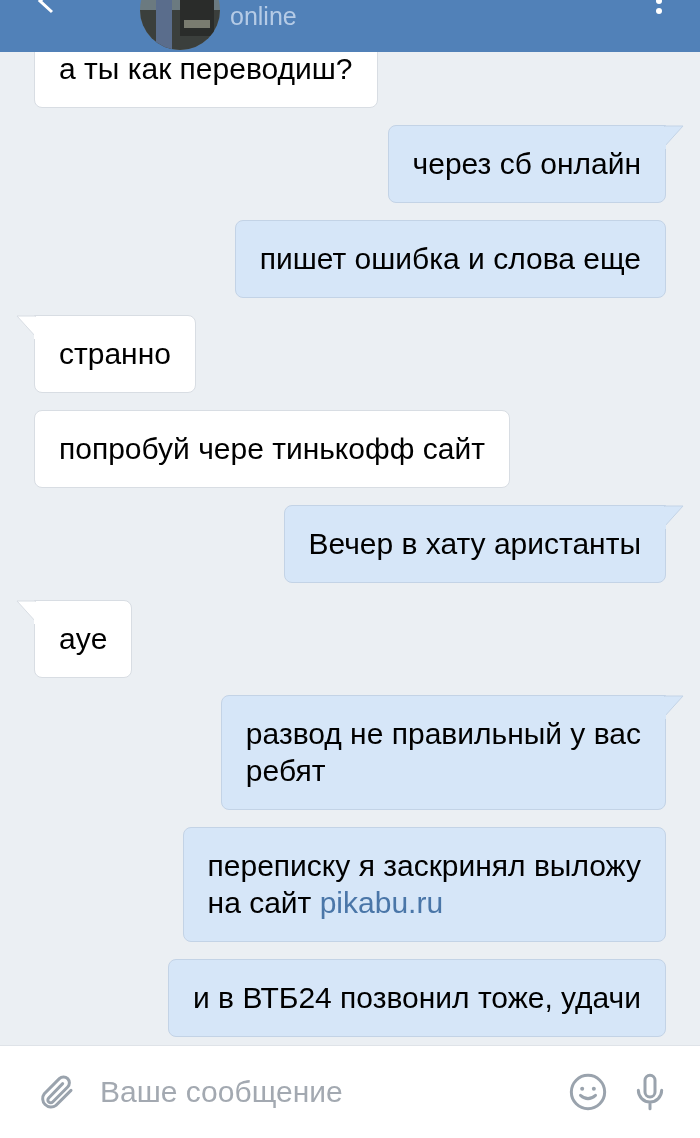 The height and width of the screenshot is (1138, 700). Describe the element at coordinates (659, 8) in the screenshot. I see `more-icon` at that location.